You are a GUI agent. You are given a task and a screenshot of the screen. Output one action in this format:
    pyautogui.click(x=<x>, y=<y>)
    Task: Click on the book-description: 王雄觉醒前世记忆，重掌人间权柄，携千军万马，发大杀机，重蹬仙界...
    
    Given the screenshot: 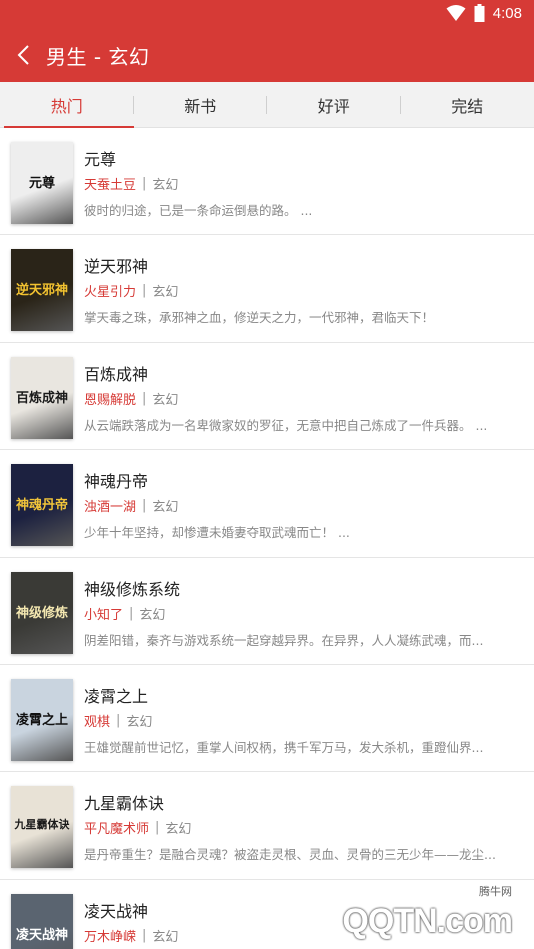 What is the action you would take?
    pyautogui.click(x=284, y=747)
    